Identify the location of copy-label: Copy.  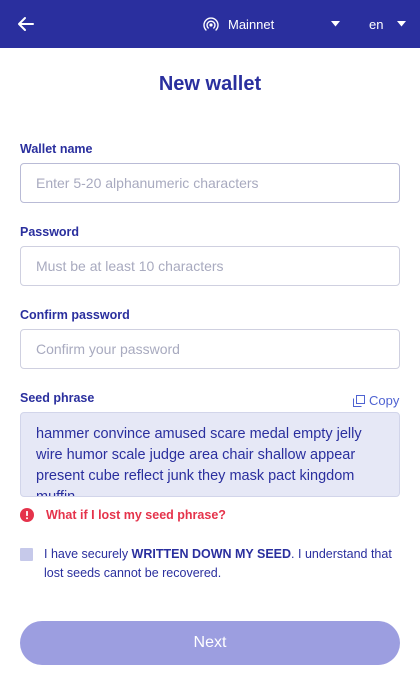
(384, 400).